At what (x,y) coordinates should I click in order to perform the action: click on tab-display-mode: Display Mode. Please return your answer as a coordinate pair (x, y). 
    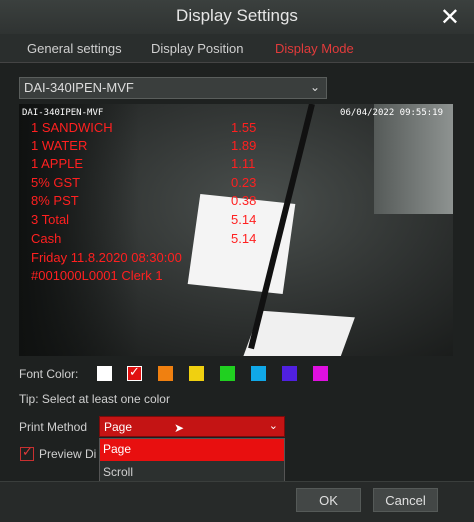
    Looking at the image, I should click on (314, 48).